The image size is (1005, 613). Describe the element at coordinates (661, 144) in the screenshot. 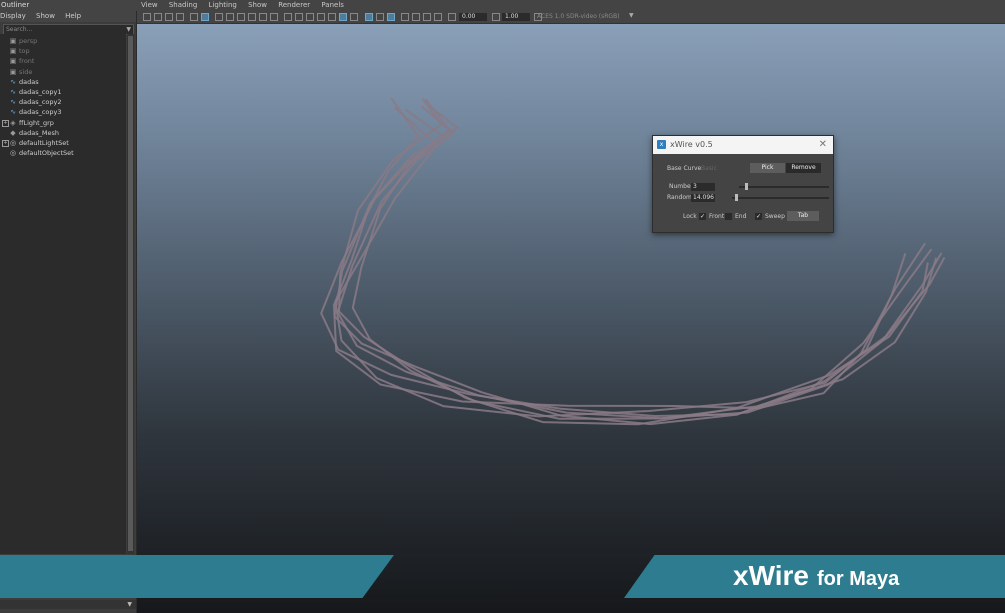

I see `xwire-app-icon: x` at that location.